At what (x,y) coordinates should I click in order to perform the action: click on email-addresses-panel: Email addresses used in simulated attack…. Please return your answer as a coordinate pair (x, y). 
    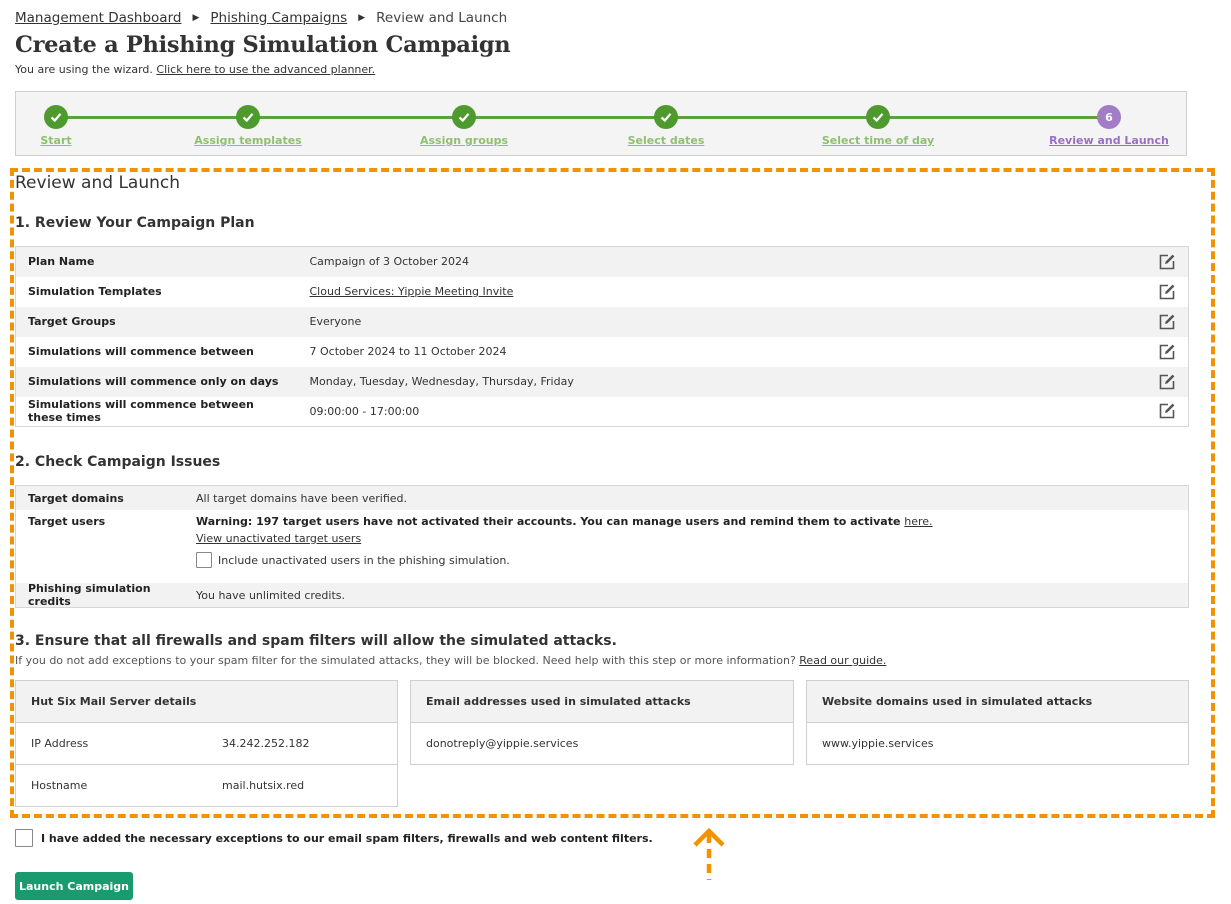
    Looking at the image, I should click on (602, 722).